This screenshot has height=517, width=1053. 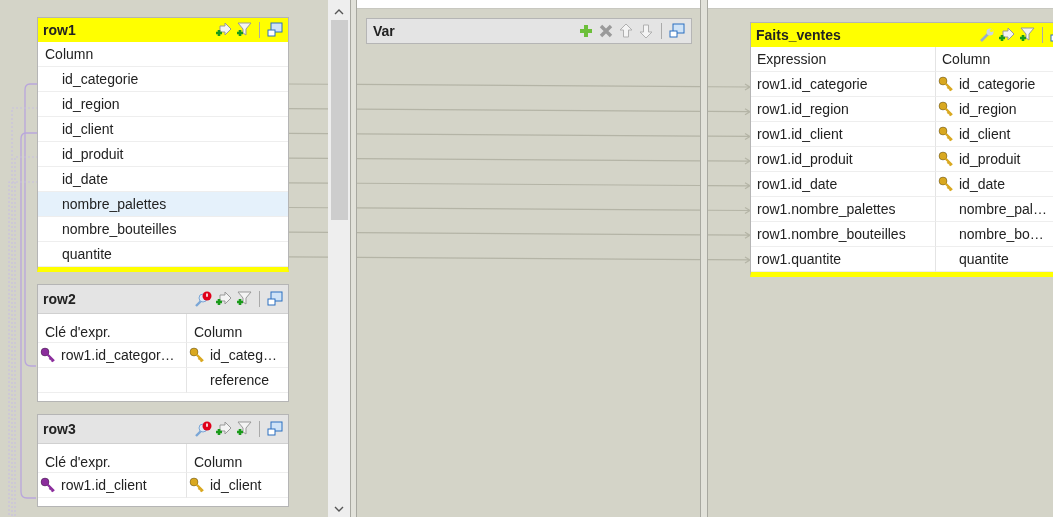 What do you see at coordinates (339, 120) in the screenshot?
I see `scroll-thumb` at bounding box center [339, 120].